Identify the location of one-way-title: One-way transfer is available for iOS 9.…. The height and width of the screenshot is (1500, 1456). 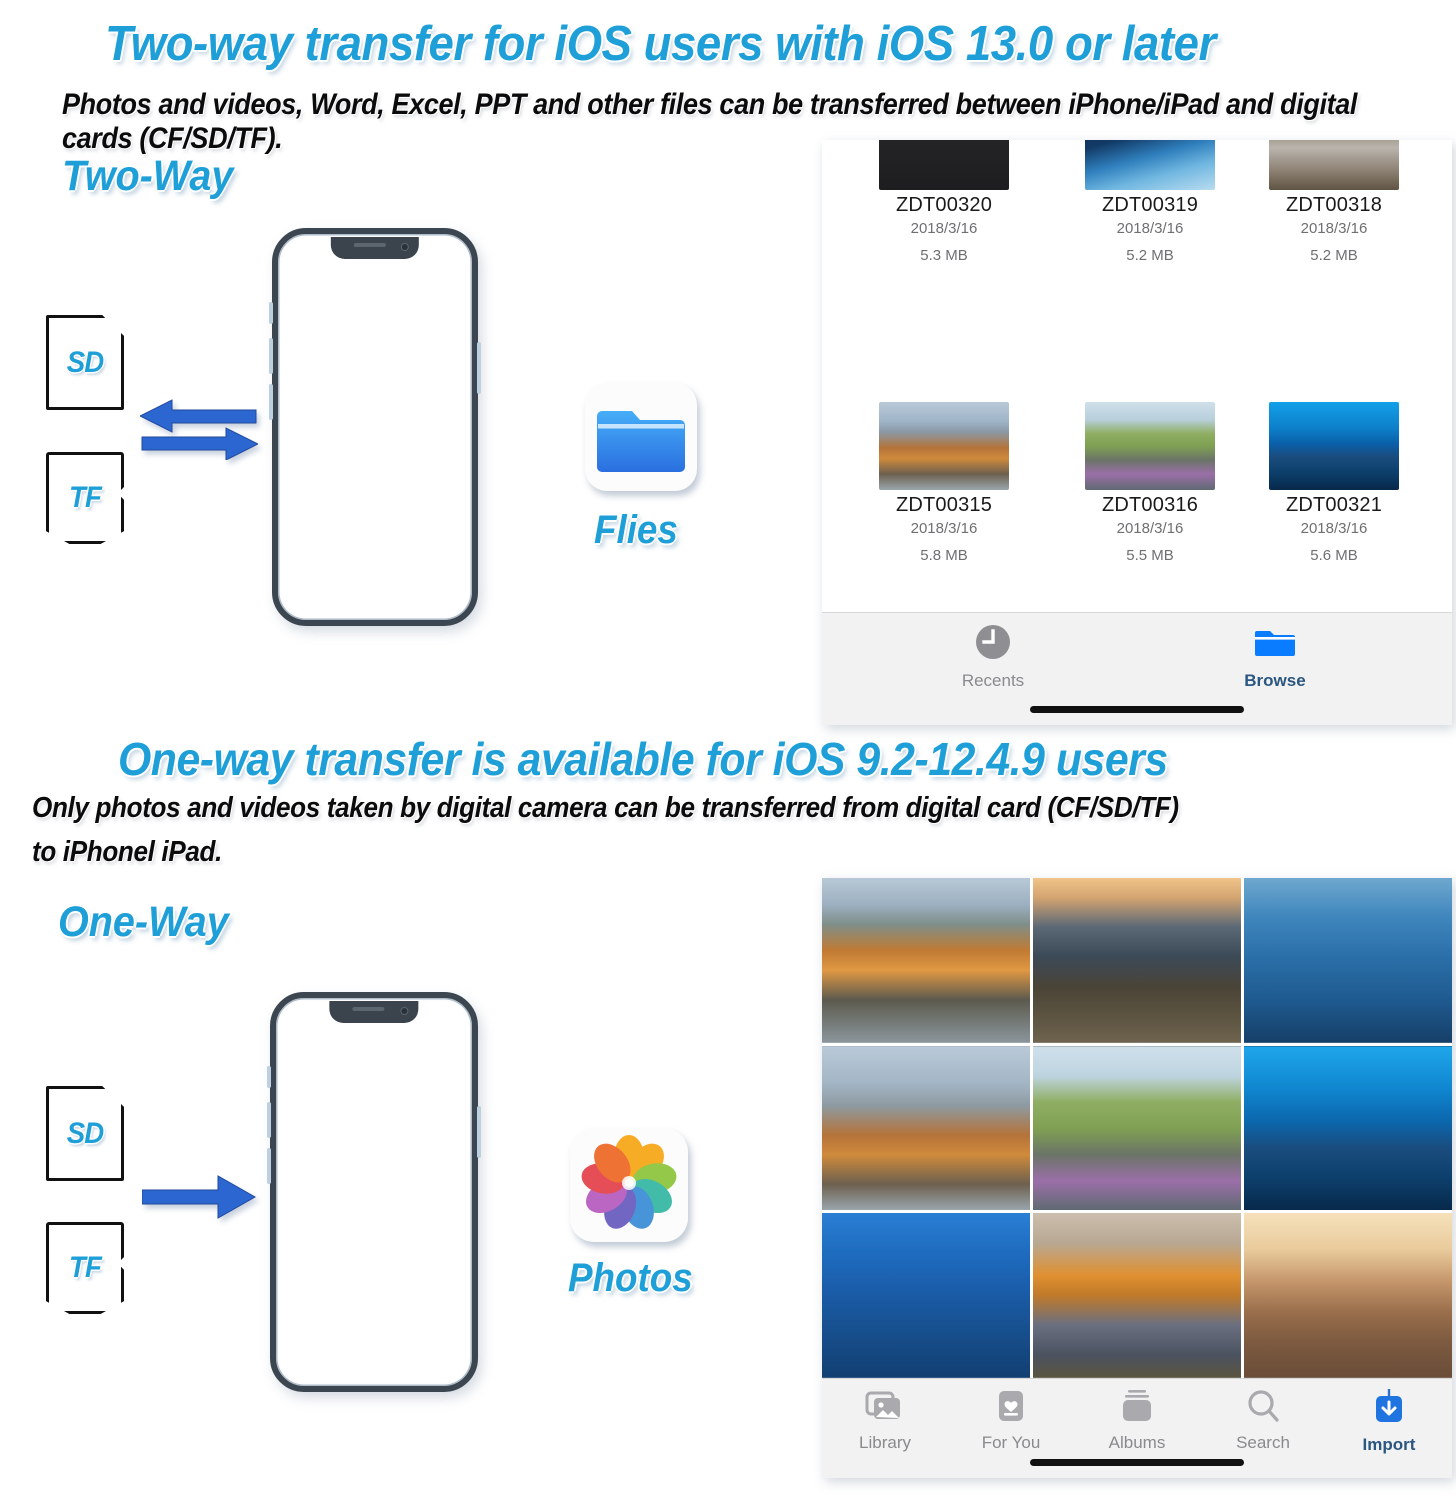
(643, 759).